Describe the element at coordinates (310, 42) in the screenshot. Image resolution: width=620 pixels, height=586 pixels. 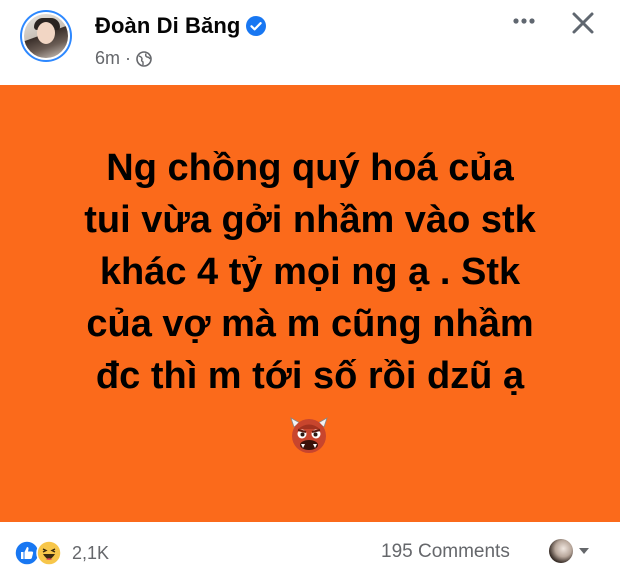
I see `post-header: Đoàn Di Băng 6m ·` at that location.